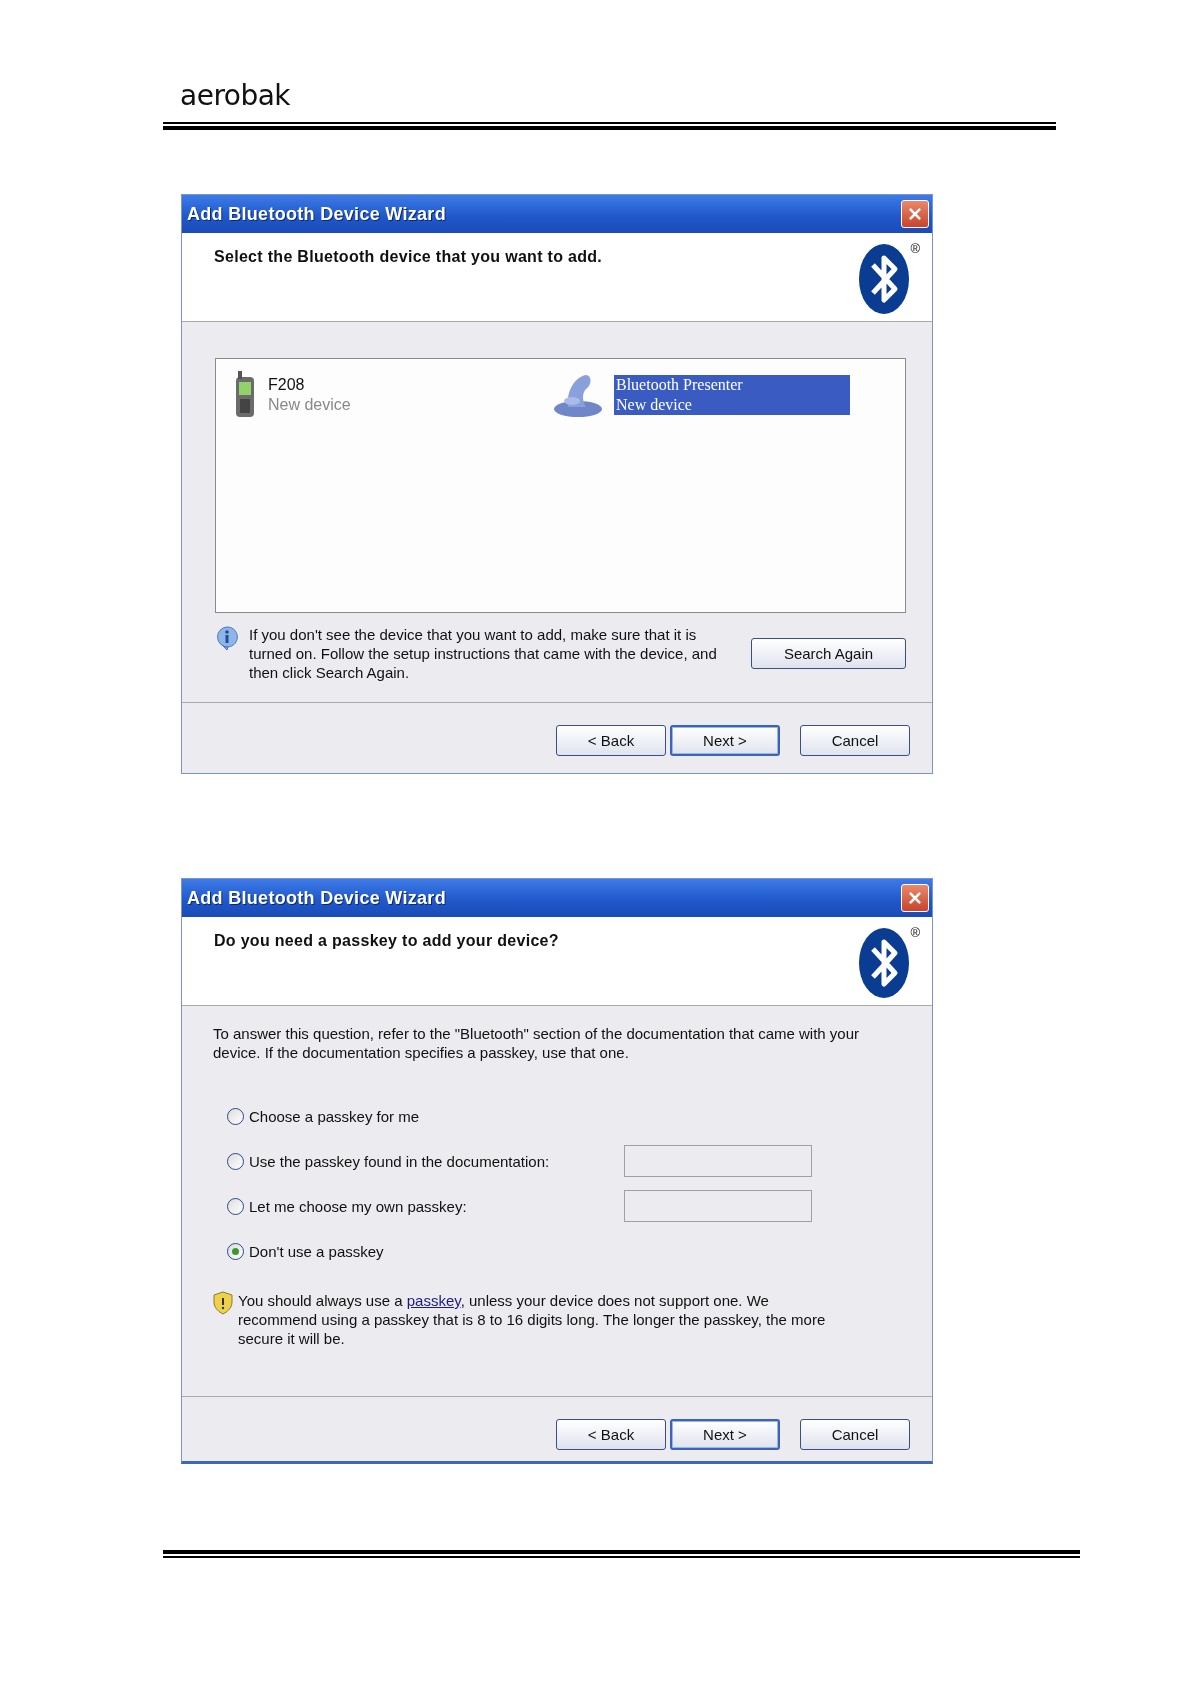 Image resolution: width=1191 pixels, height=1685 pixels. I want to click on option-label: Let me choose my own passkey:, so click(436, 1206).